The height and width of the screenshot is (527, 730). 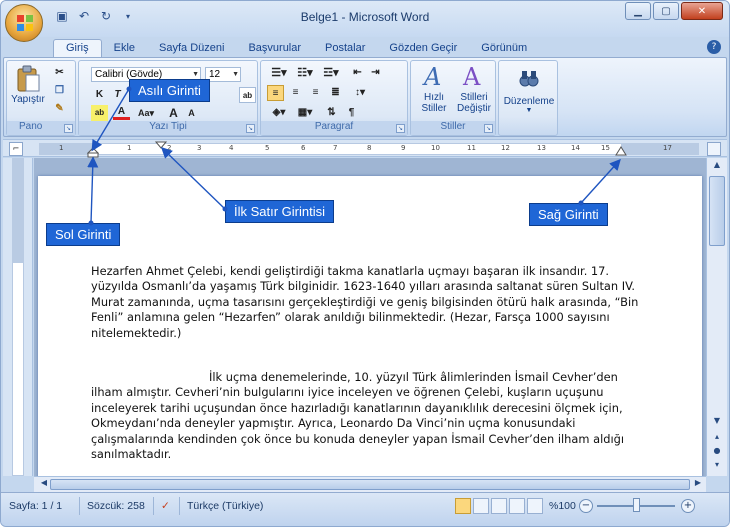 What do you see at coordinates (335, 93) in the screenshot?
I see `justify-icon: ≣` at bounding box center [335, 93].